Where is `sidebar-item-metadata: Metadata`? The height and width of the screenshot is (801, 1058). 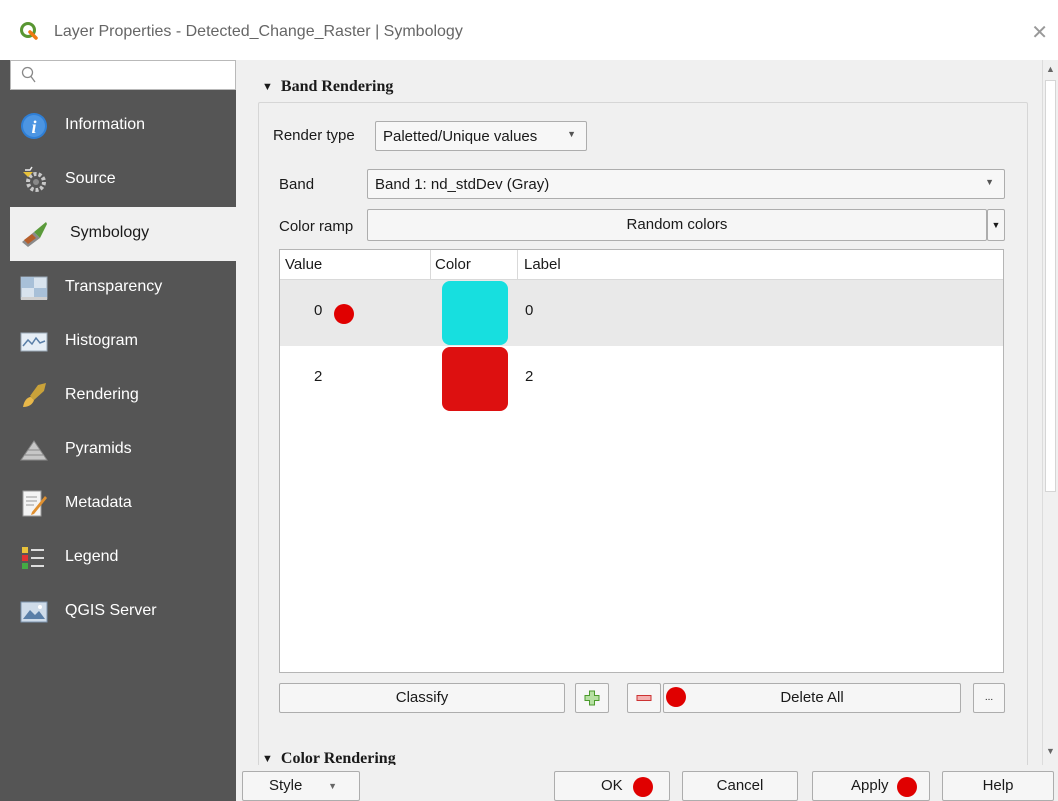 sidebar-item-metadata: Metadata is located at coordinates (123, 504).